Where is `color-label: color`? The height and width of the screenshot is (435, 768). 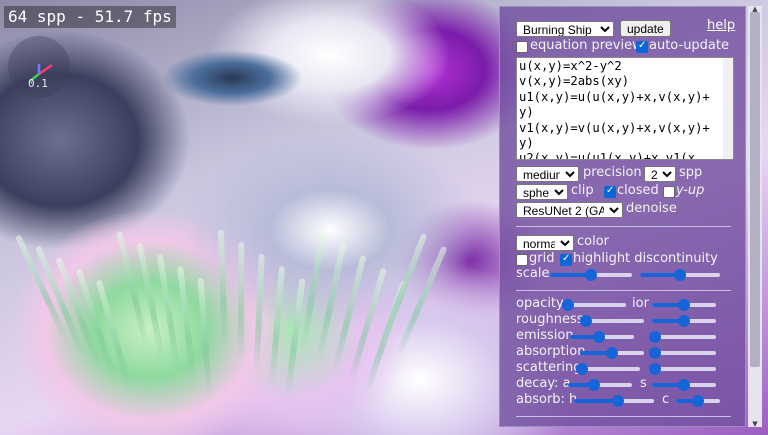 color-label: color is located at coordinates (593, 241).